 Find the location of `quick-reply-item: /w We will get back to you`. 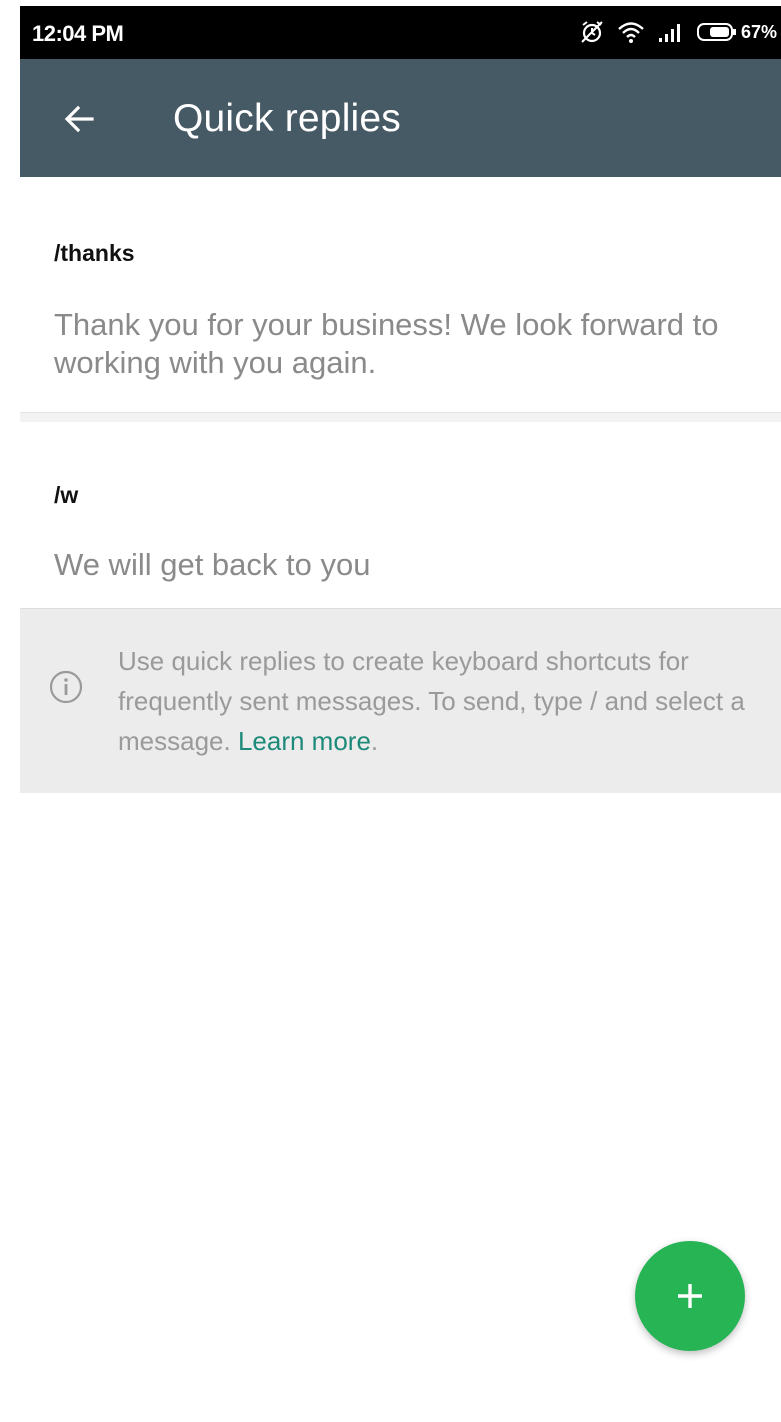

quick-reply-item: /w We will get back to you is located at coordinates (400, 515).